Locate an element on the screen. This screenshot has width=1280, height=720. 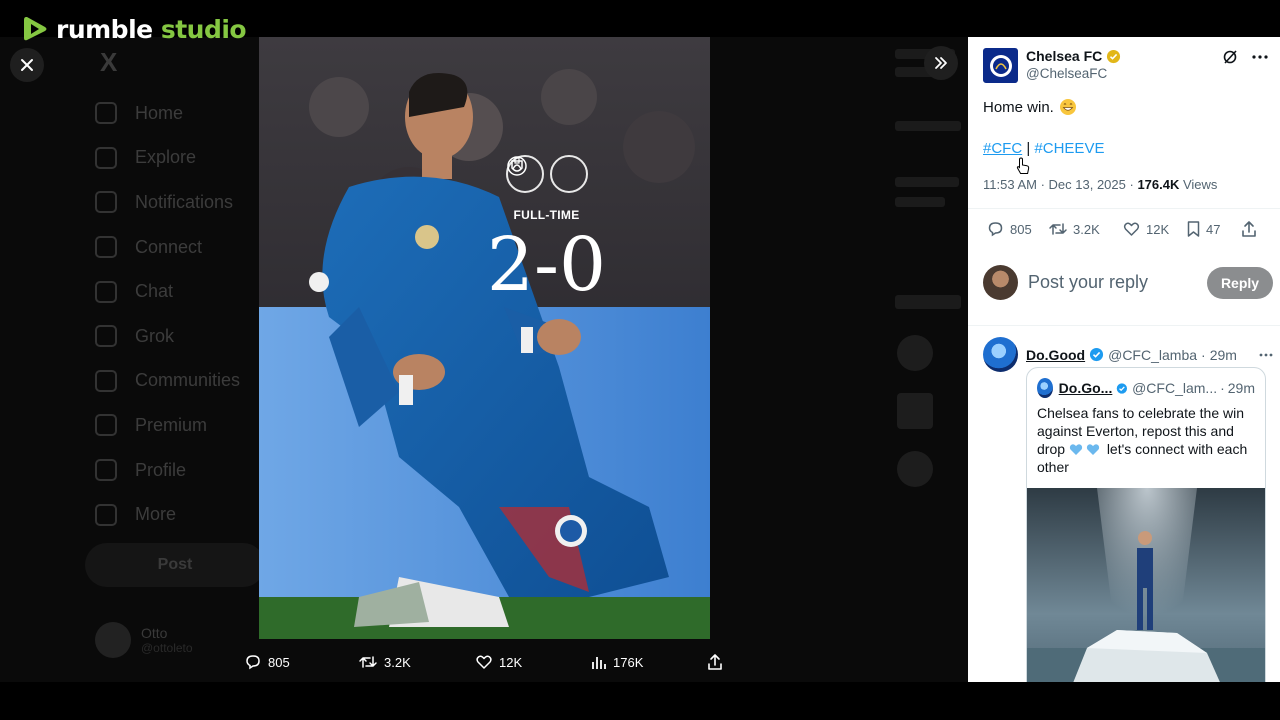
tweet-views-label: Views is located at coordinates (1200, 184).